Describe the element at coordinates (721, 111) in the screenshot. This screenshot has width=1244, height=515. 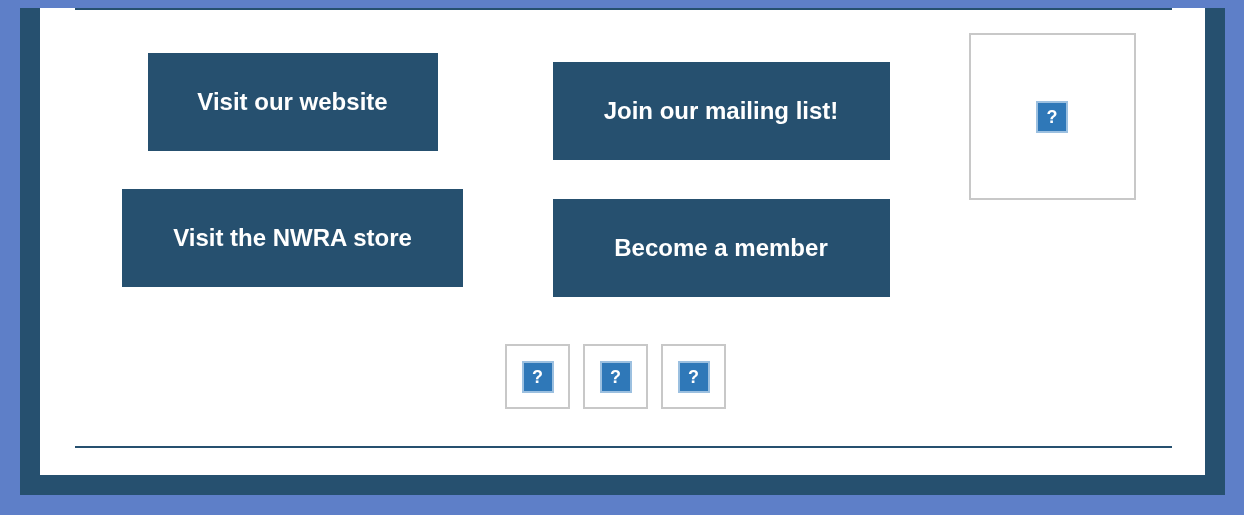
I see `link-button: Join our mailing list!` at that location.